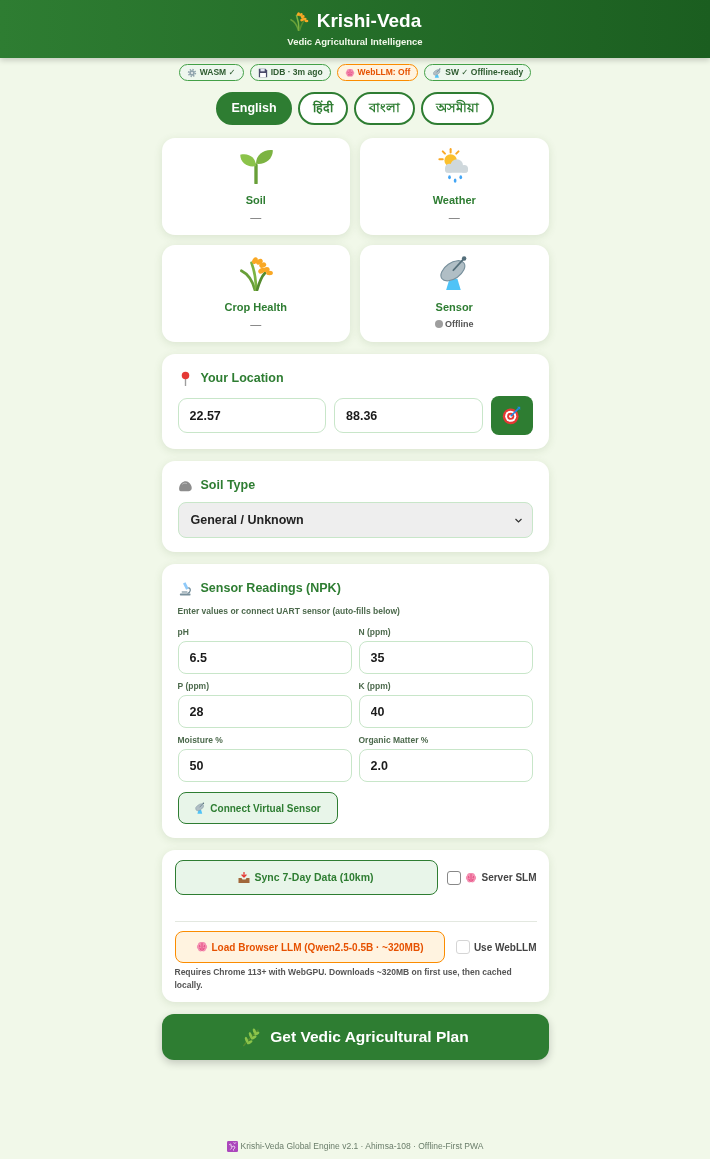 The image size is (710, 1159). What do you see at coordinates (375, 686) in the screenshot?
I see `field-label: K (ppm)` at bounding box center [375, 686].